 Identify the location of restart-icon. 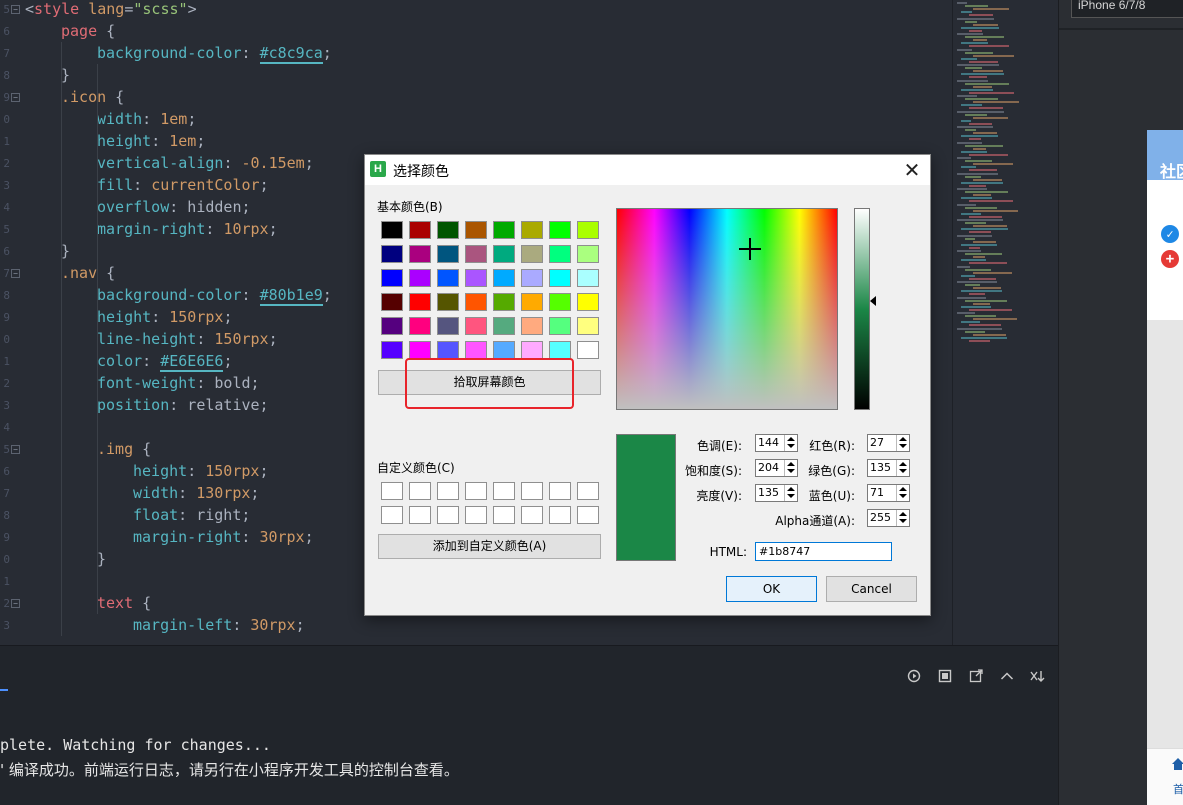
(914, 676).